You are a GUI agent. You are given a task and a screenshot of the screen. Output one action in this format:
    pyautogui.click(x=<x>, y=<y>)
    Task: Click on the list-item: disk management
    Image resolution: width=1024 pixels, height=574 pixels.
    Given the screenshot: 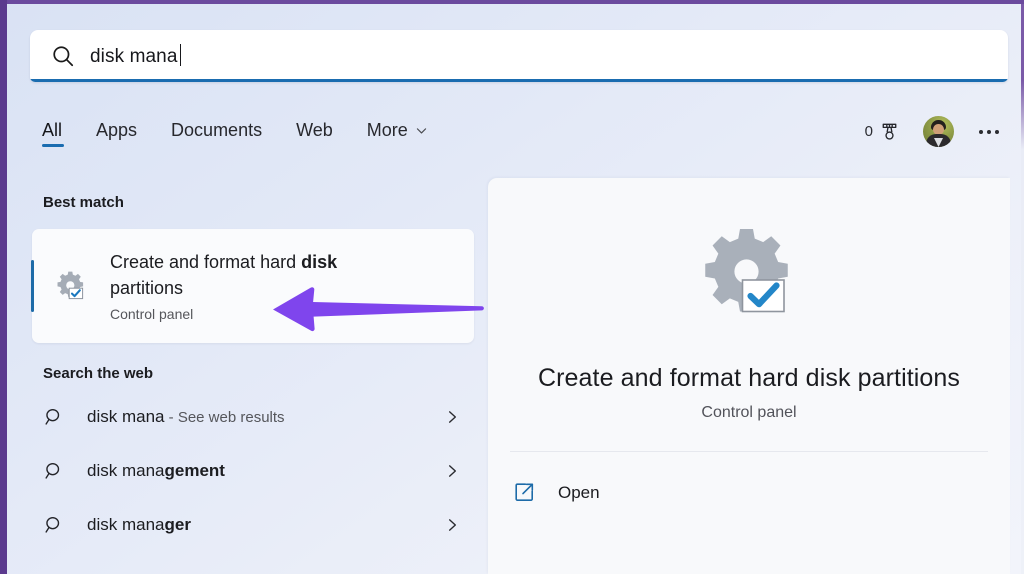 What is the action you would take?
    pyautogui.click(x=256, y=471)
    